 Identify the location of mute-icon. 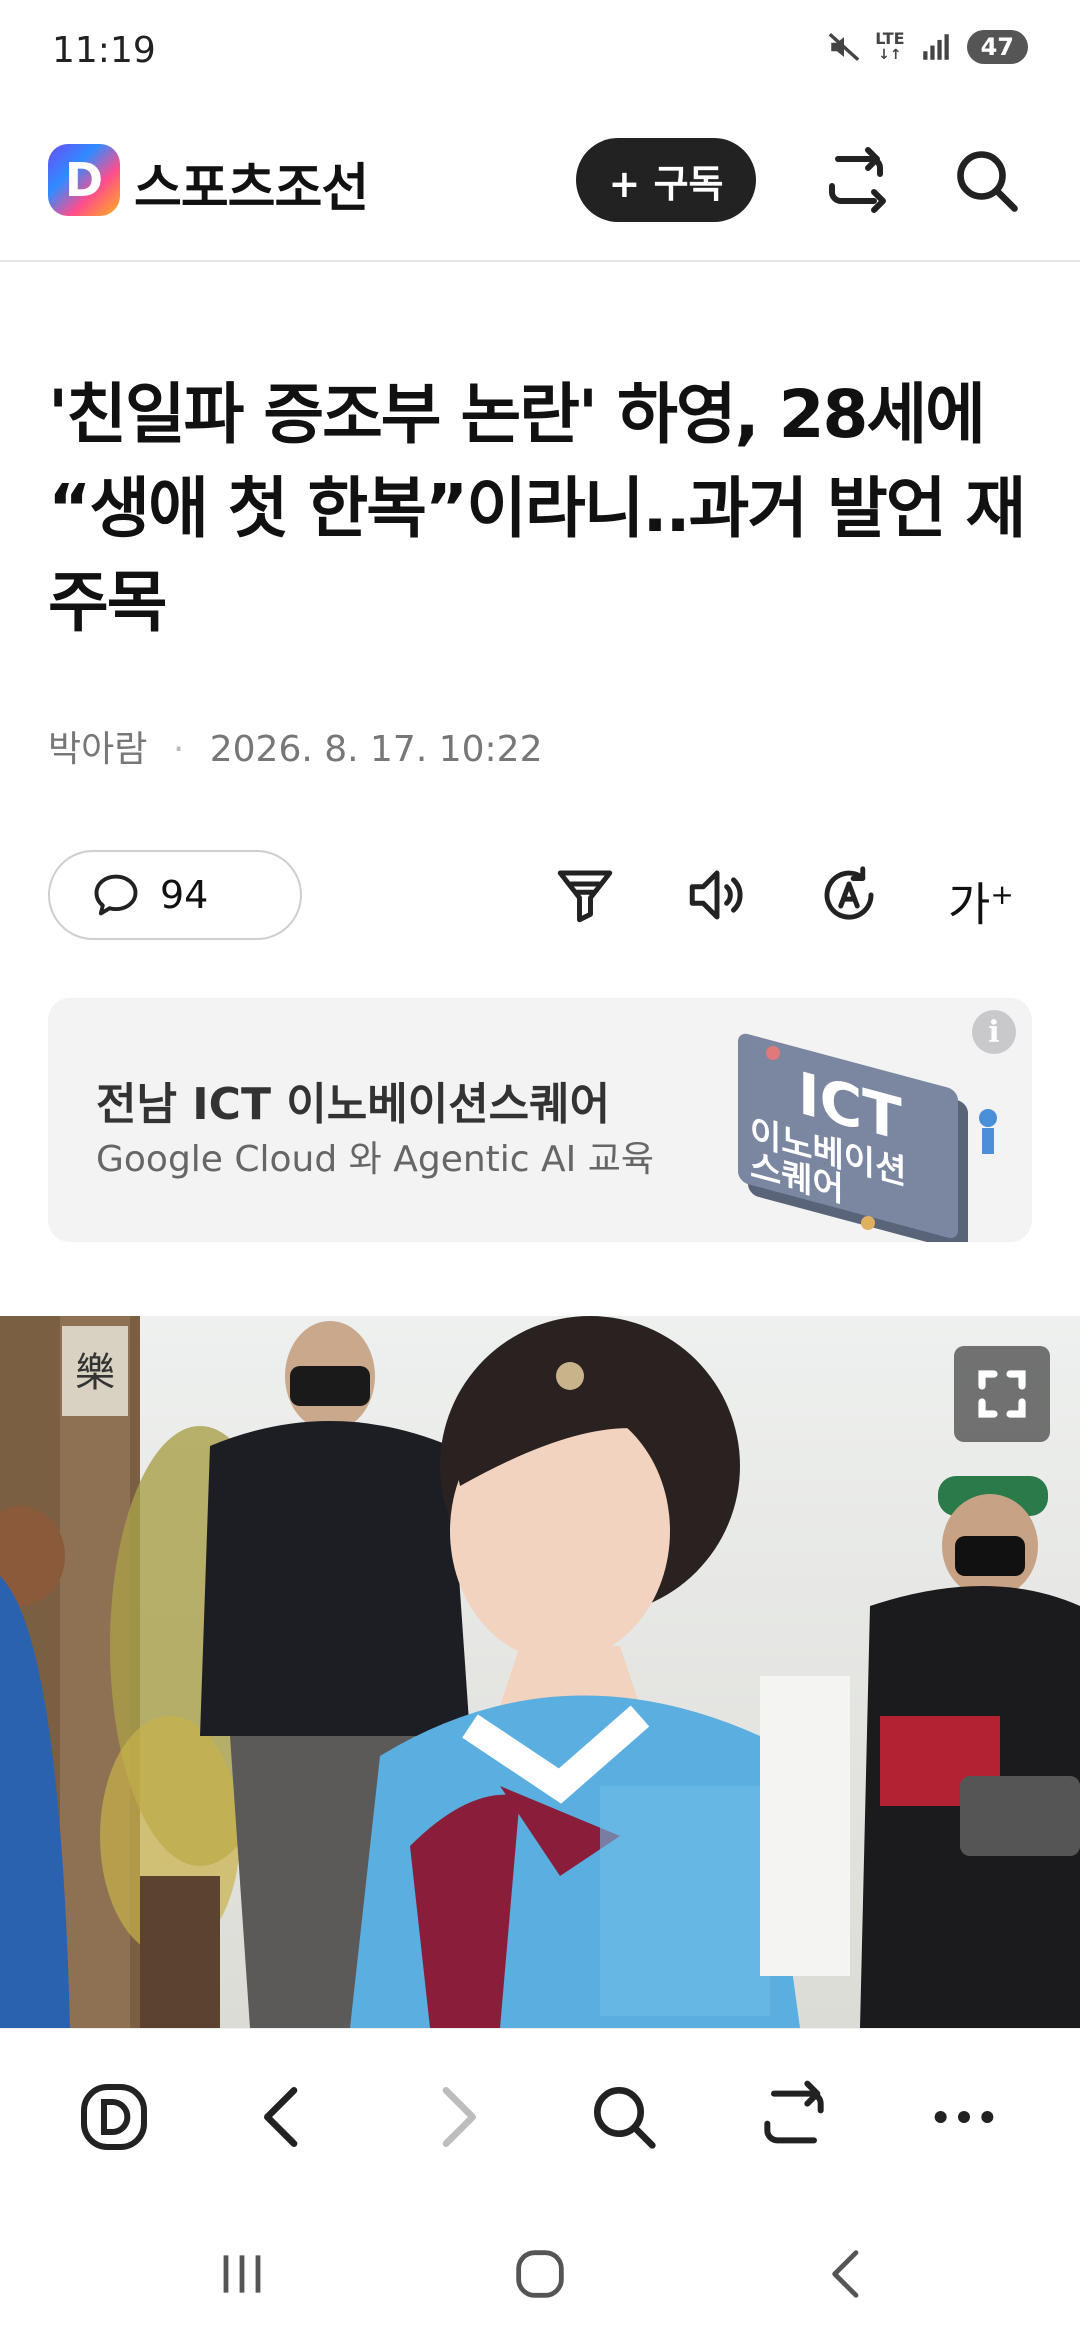
(844, 47).